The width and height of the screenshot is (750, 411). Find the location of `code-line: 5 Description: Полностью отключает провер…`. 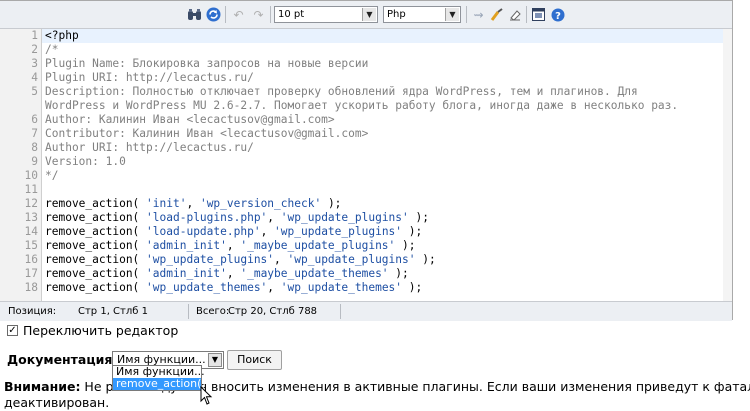

code-line: 5 Description: Полностью отключает провер… is located at coordinates (366, 92).